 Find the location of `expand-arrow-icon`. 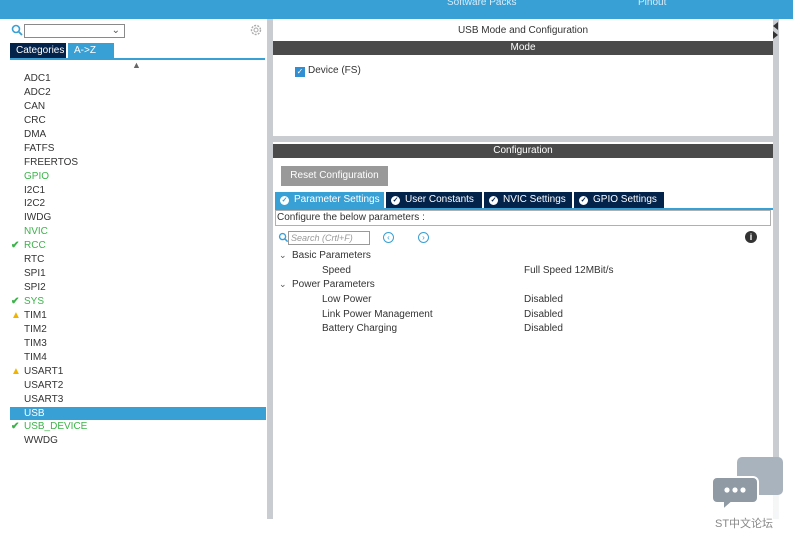

expand-arrow-icon is located at coordinates (775, 35).